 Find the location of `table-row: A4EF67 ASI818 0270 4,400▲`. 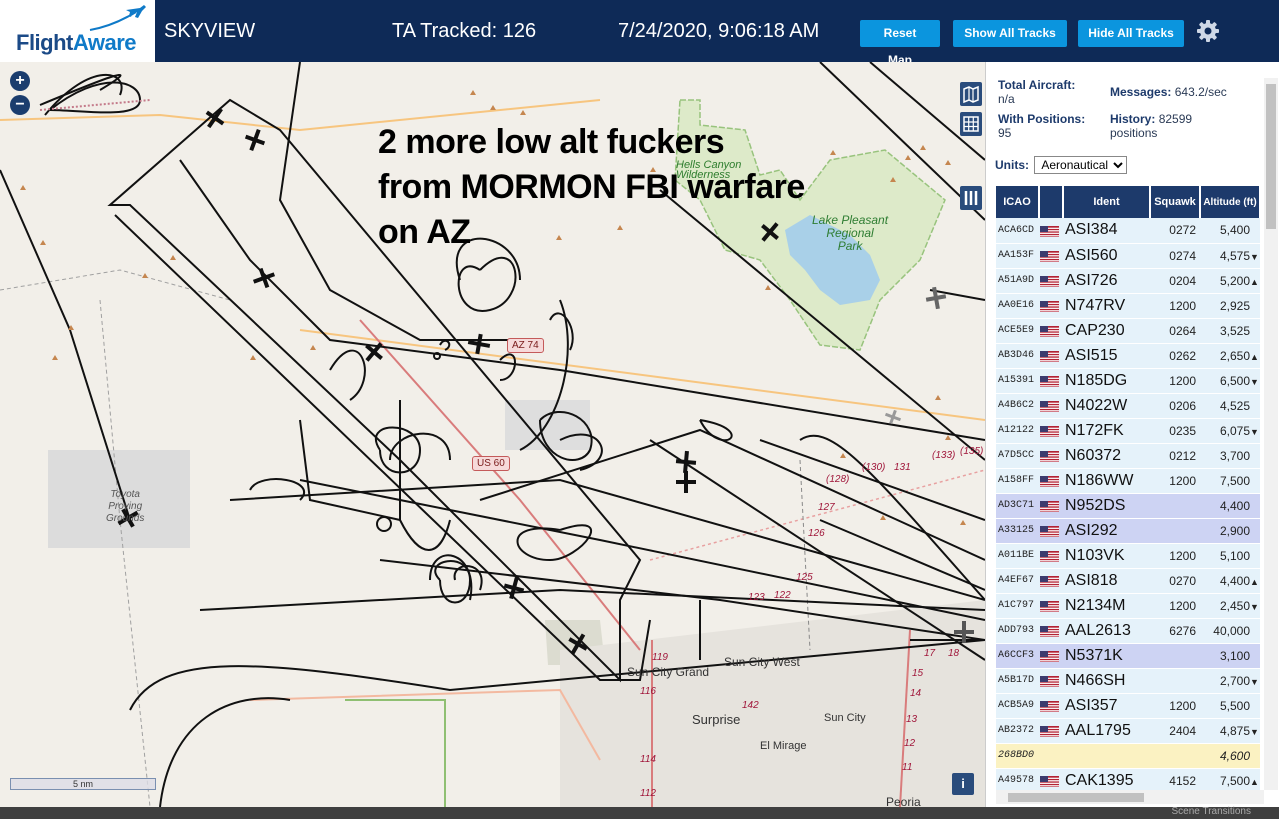

table-row: A4EF67 ASI818 0270 4,400▲ is located at coordinates (1128, 581).